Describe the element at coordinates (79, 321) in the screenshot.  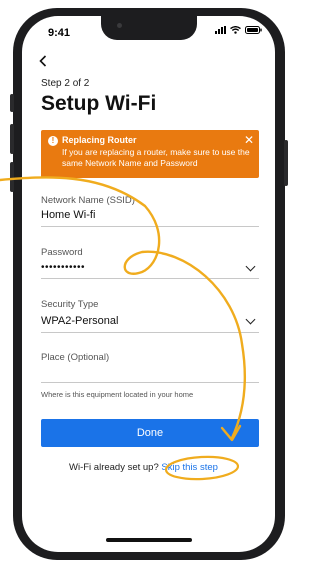
I see `security-type-select: WPA2-Personal` at that location.